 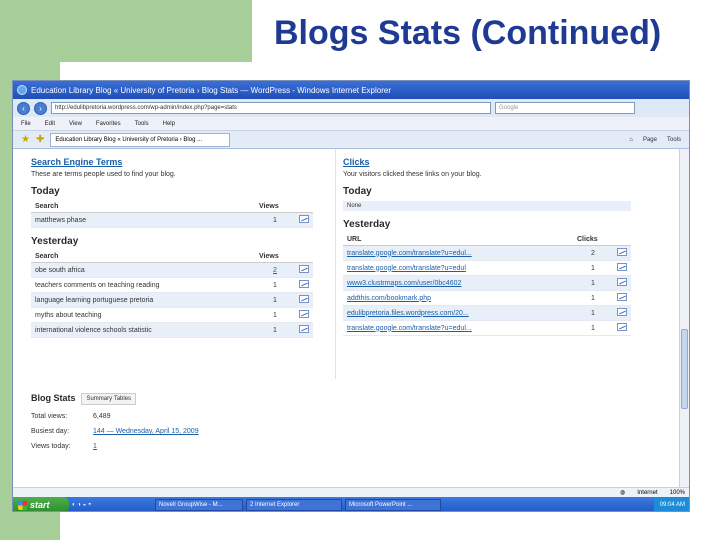 I want to click on add-favorite-icon: ✚, so click(x=40, y=139).